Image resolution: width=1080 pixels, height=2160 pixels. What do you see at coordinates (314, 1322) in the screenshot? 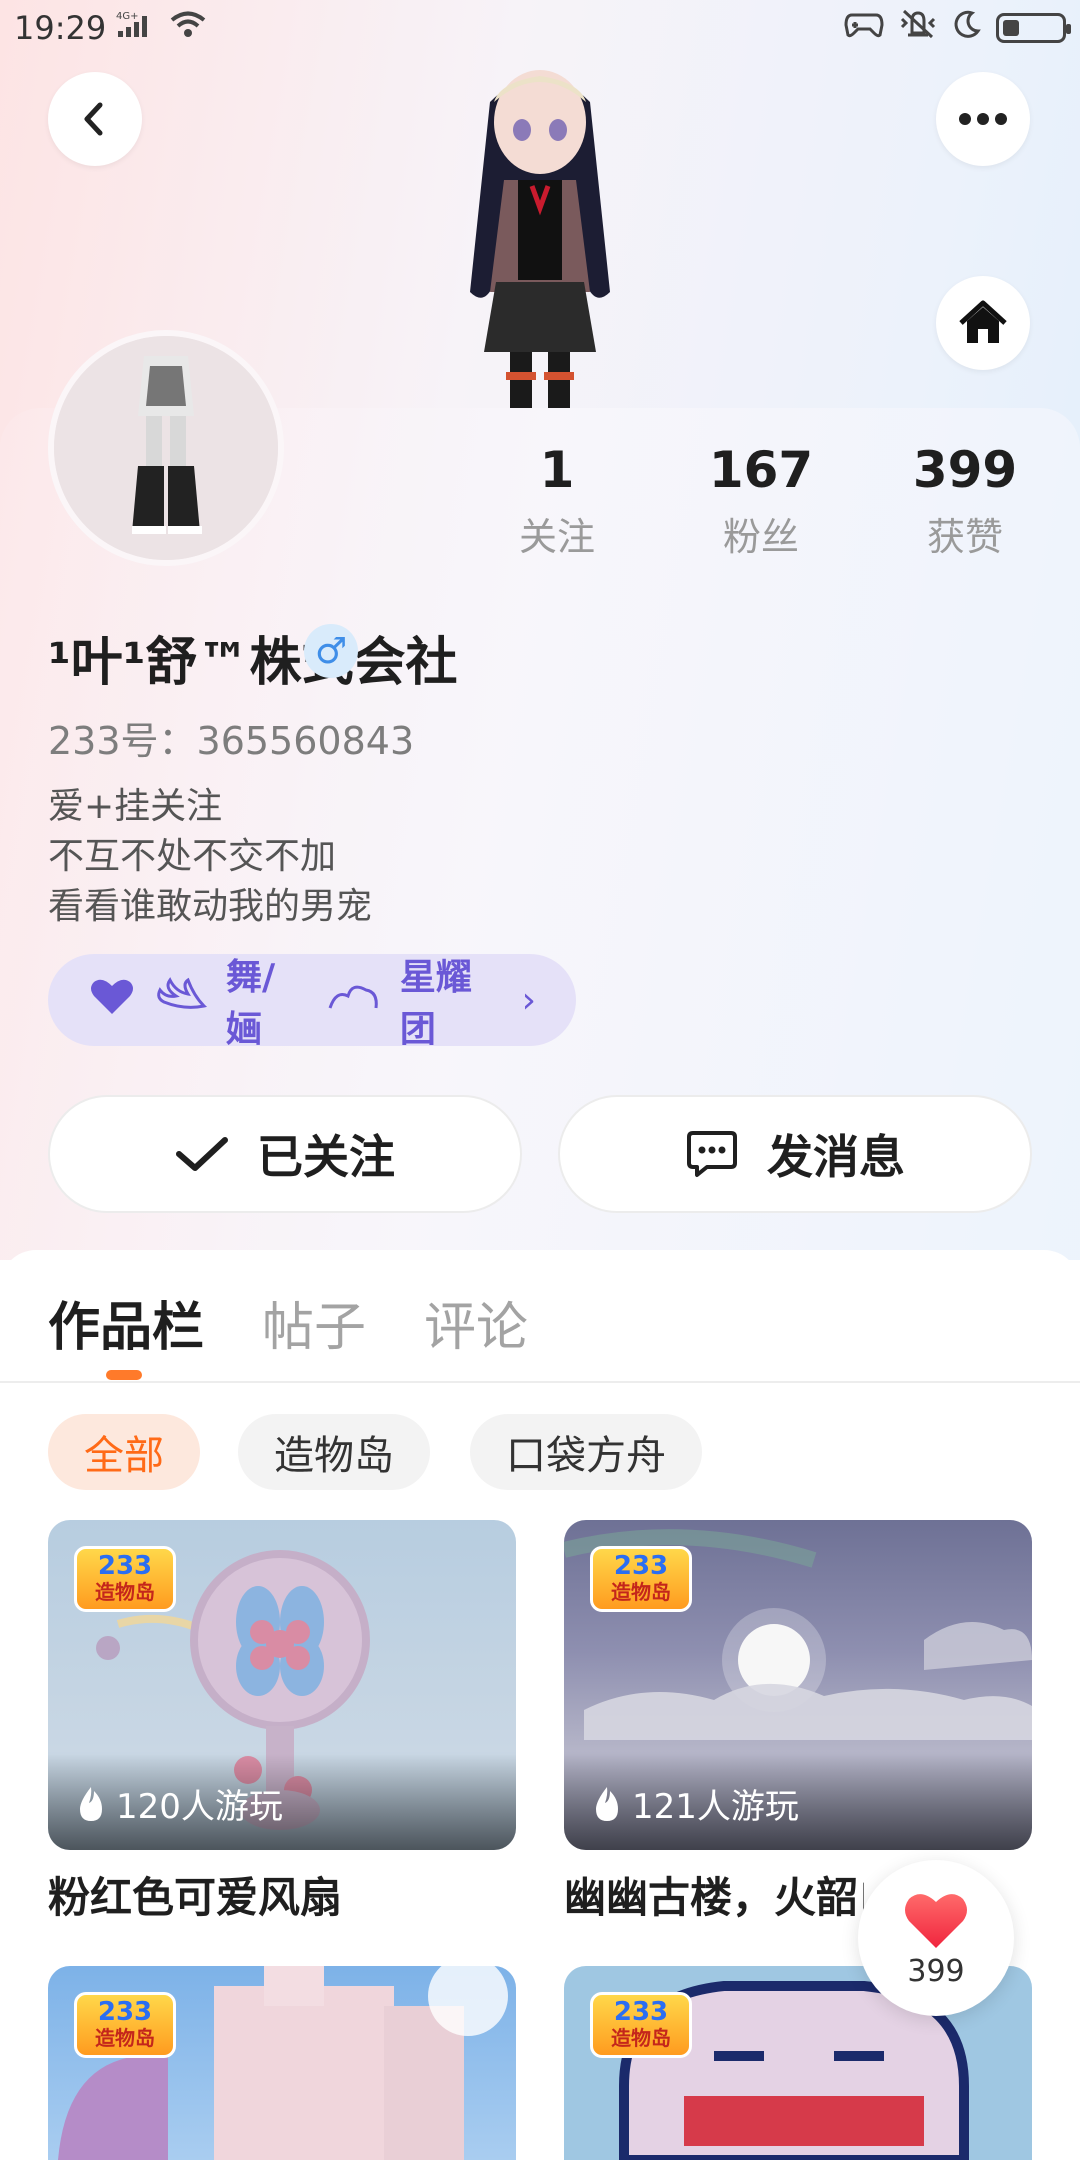
I see `tab-posts: 帖子` at bounding box center [314, 1322].